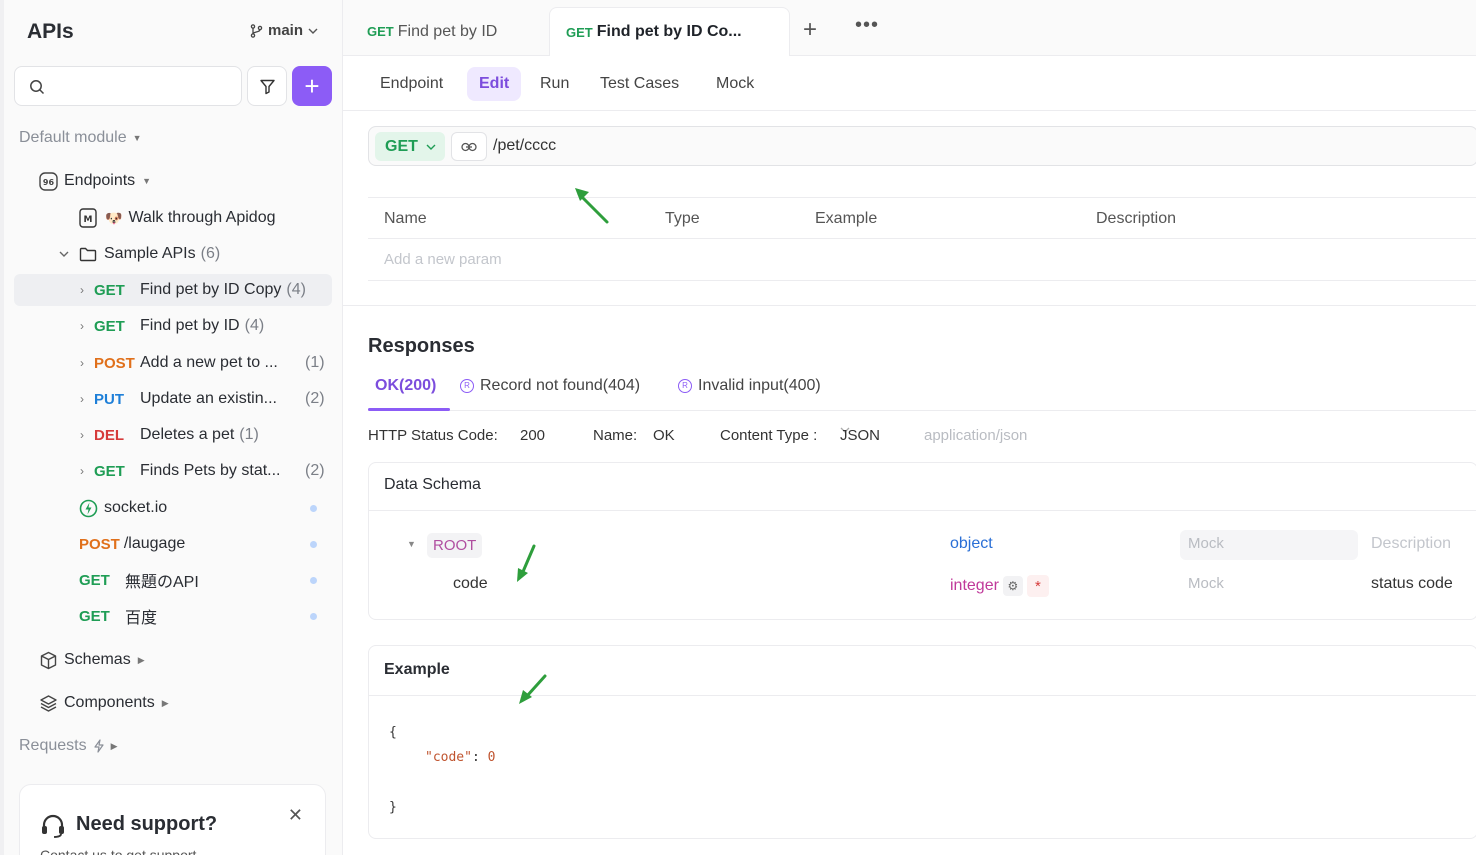 The image size is (1476, 855). I want to click on caret-right-icon: ▶, so click(114, 745).